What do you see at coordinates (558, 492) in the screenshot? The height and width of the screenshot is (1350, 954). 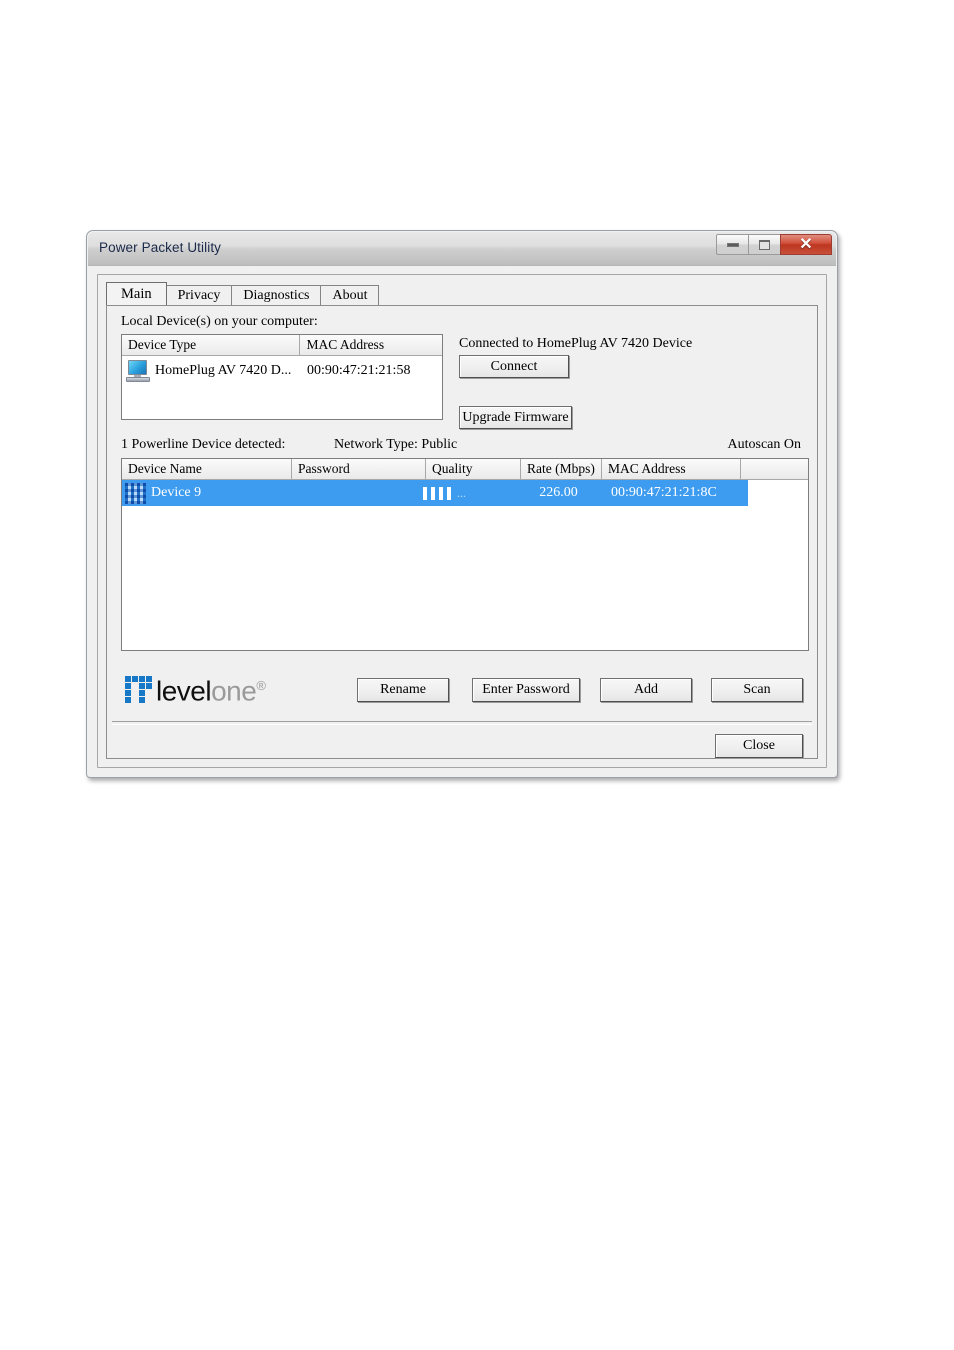 I see `device-rate-cell: 226.00` at bounding box center [558, 492].